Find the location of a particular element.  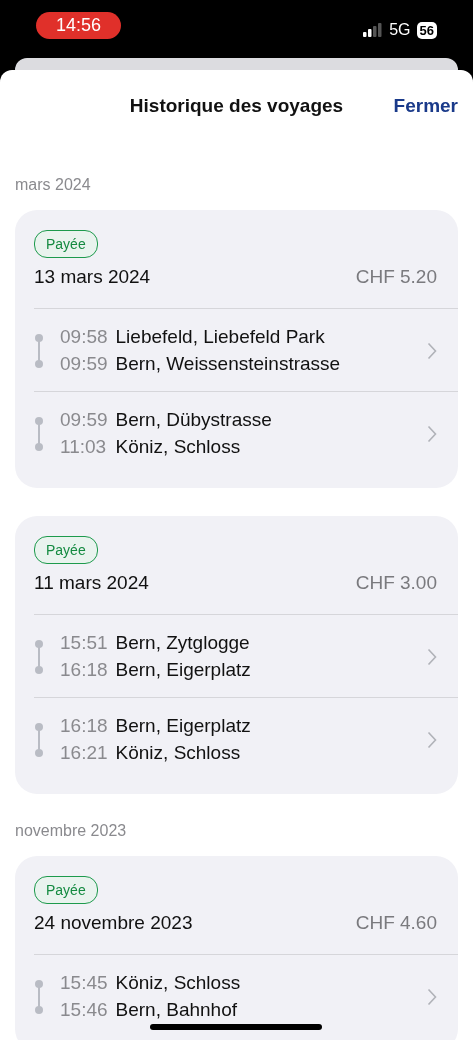

arrival-time: 16:21 is located at coordinates (84, 753).